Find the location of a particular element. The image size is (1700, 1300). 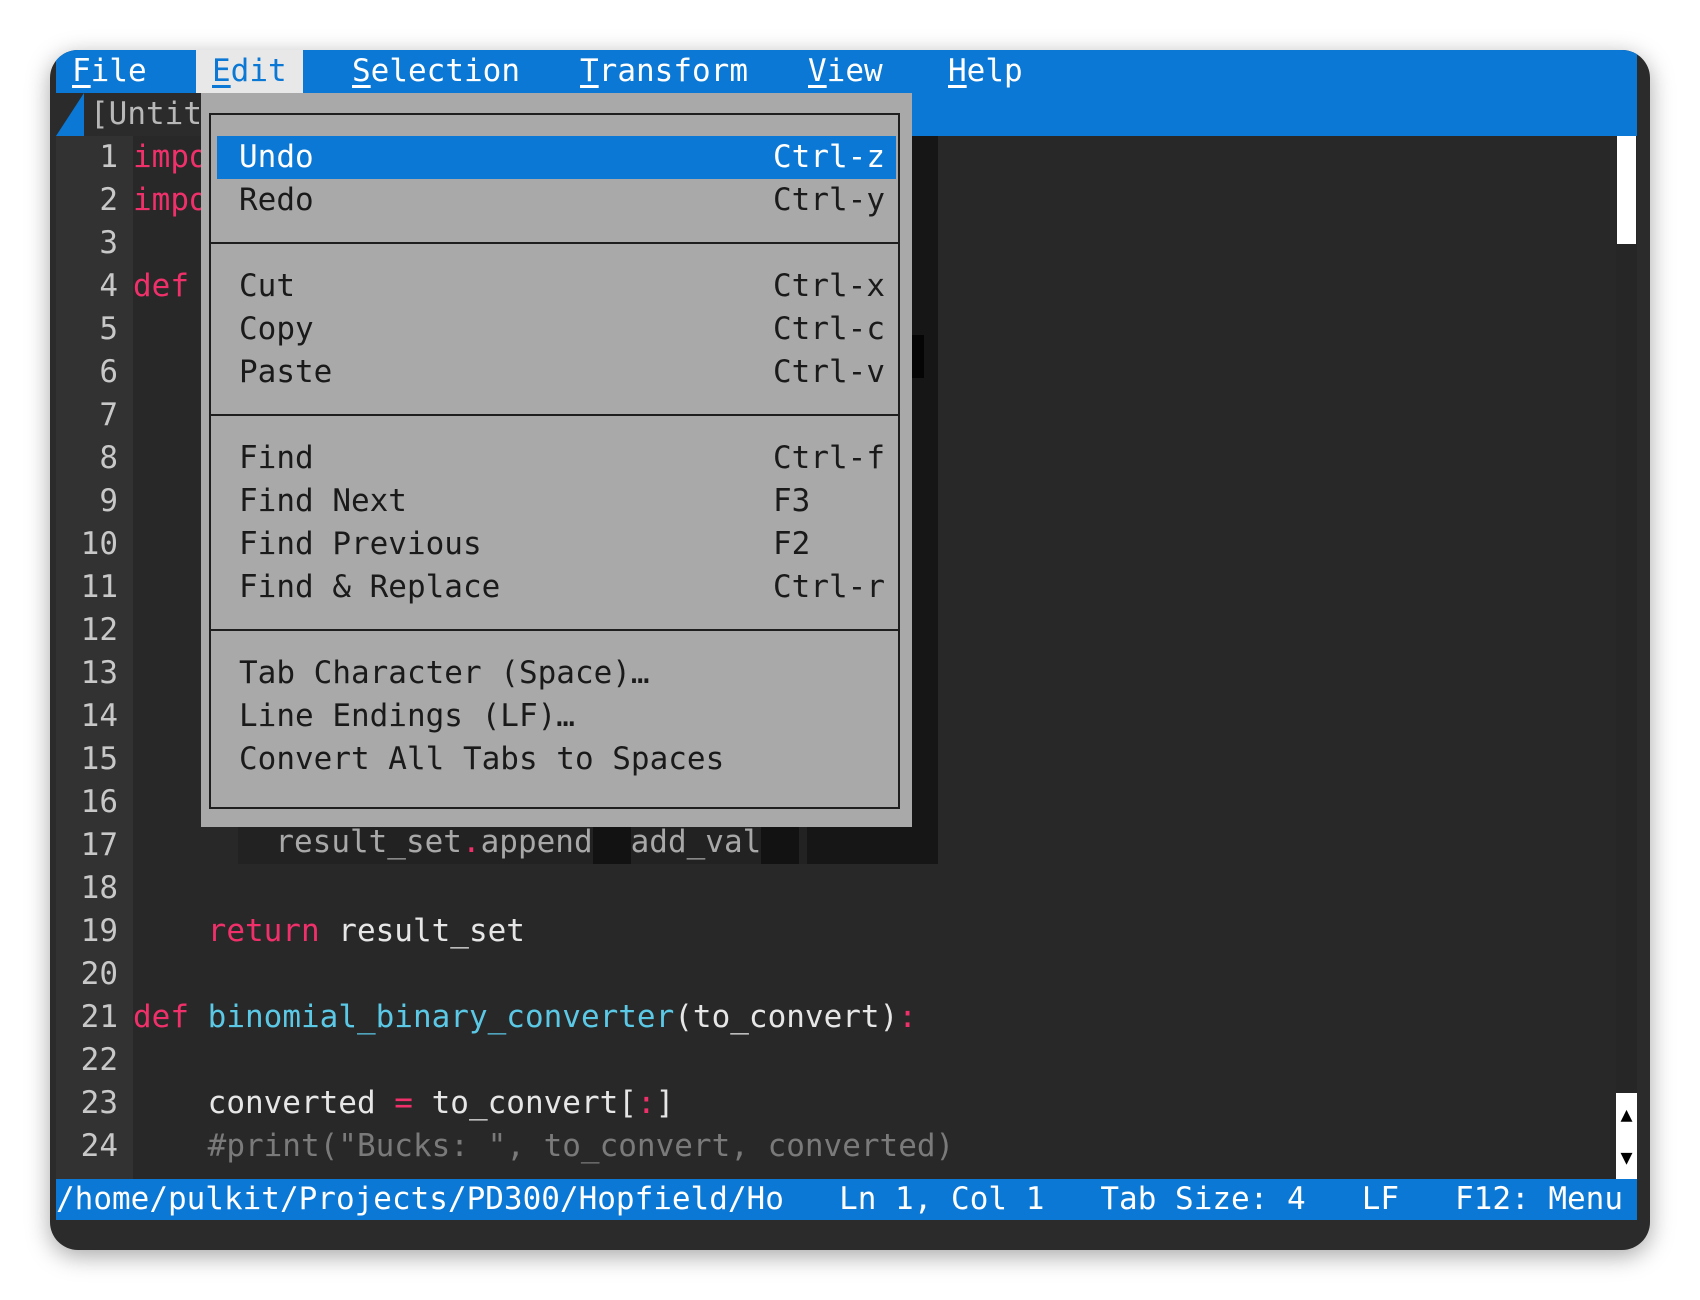

tab-size: Tab Size: 4 is located at coordinates (1203, 1199).